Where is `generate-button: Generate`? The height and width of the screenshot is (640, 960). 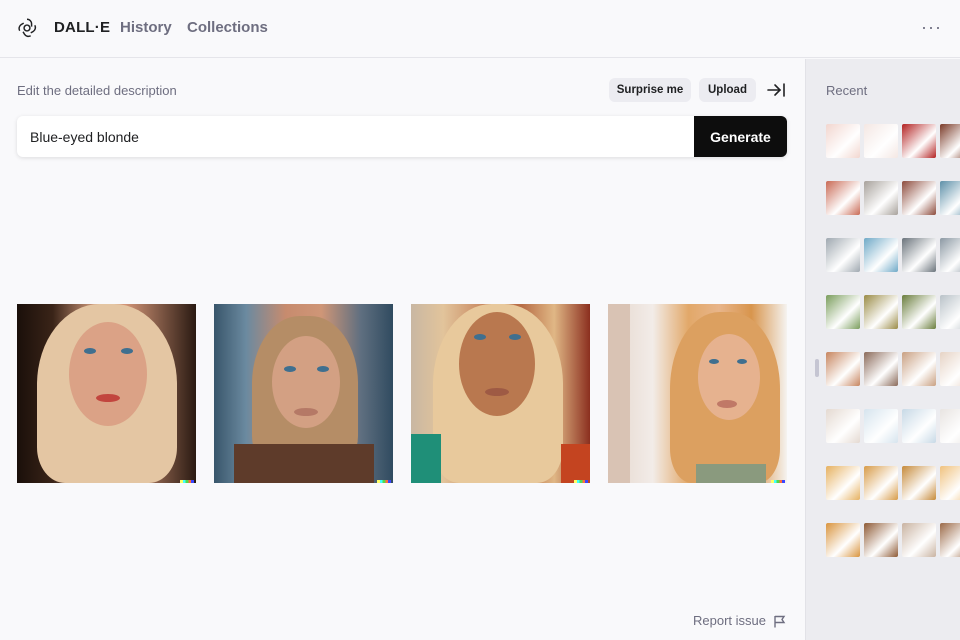
generate-button: Generate is located at coordinates (740, 136).